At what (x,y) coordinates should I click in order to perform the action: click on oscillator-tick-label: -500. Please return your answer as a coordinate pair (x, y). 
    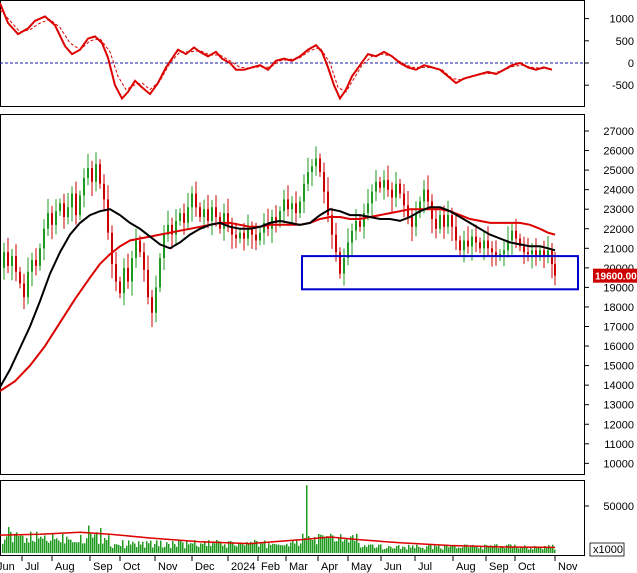
    Looking at the image, I should click on (623, 86).